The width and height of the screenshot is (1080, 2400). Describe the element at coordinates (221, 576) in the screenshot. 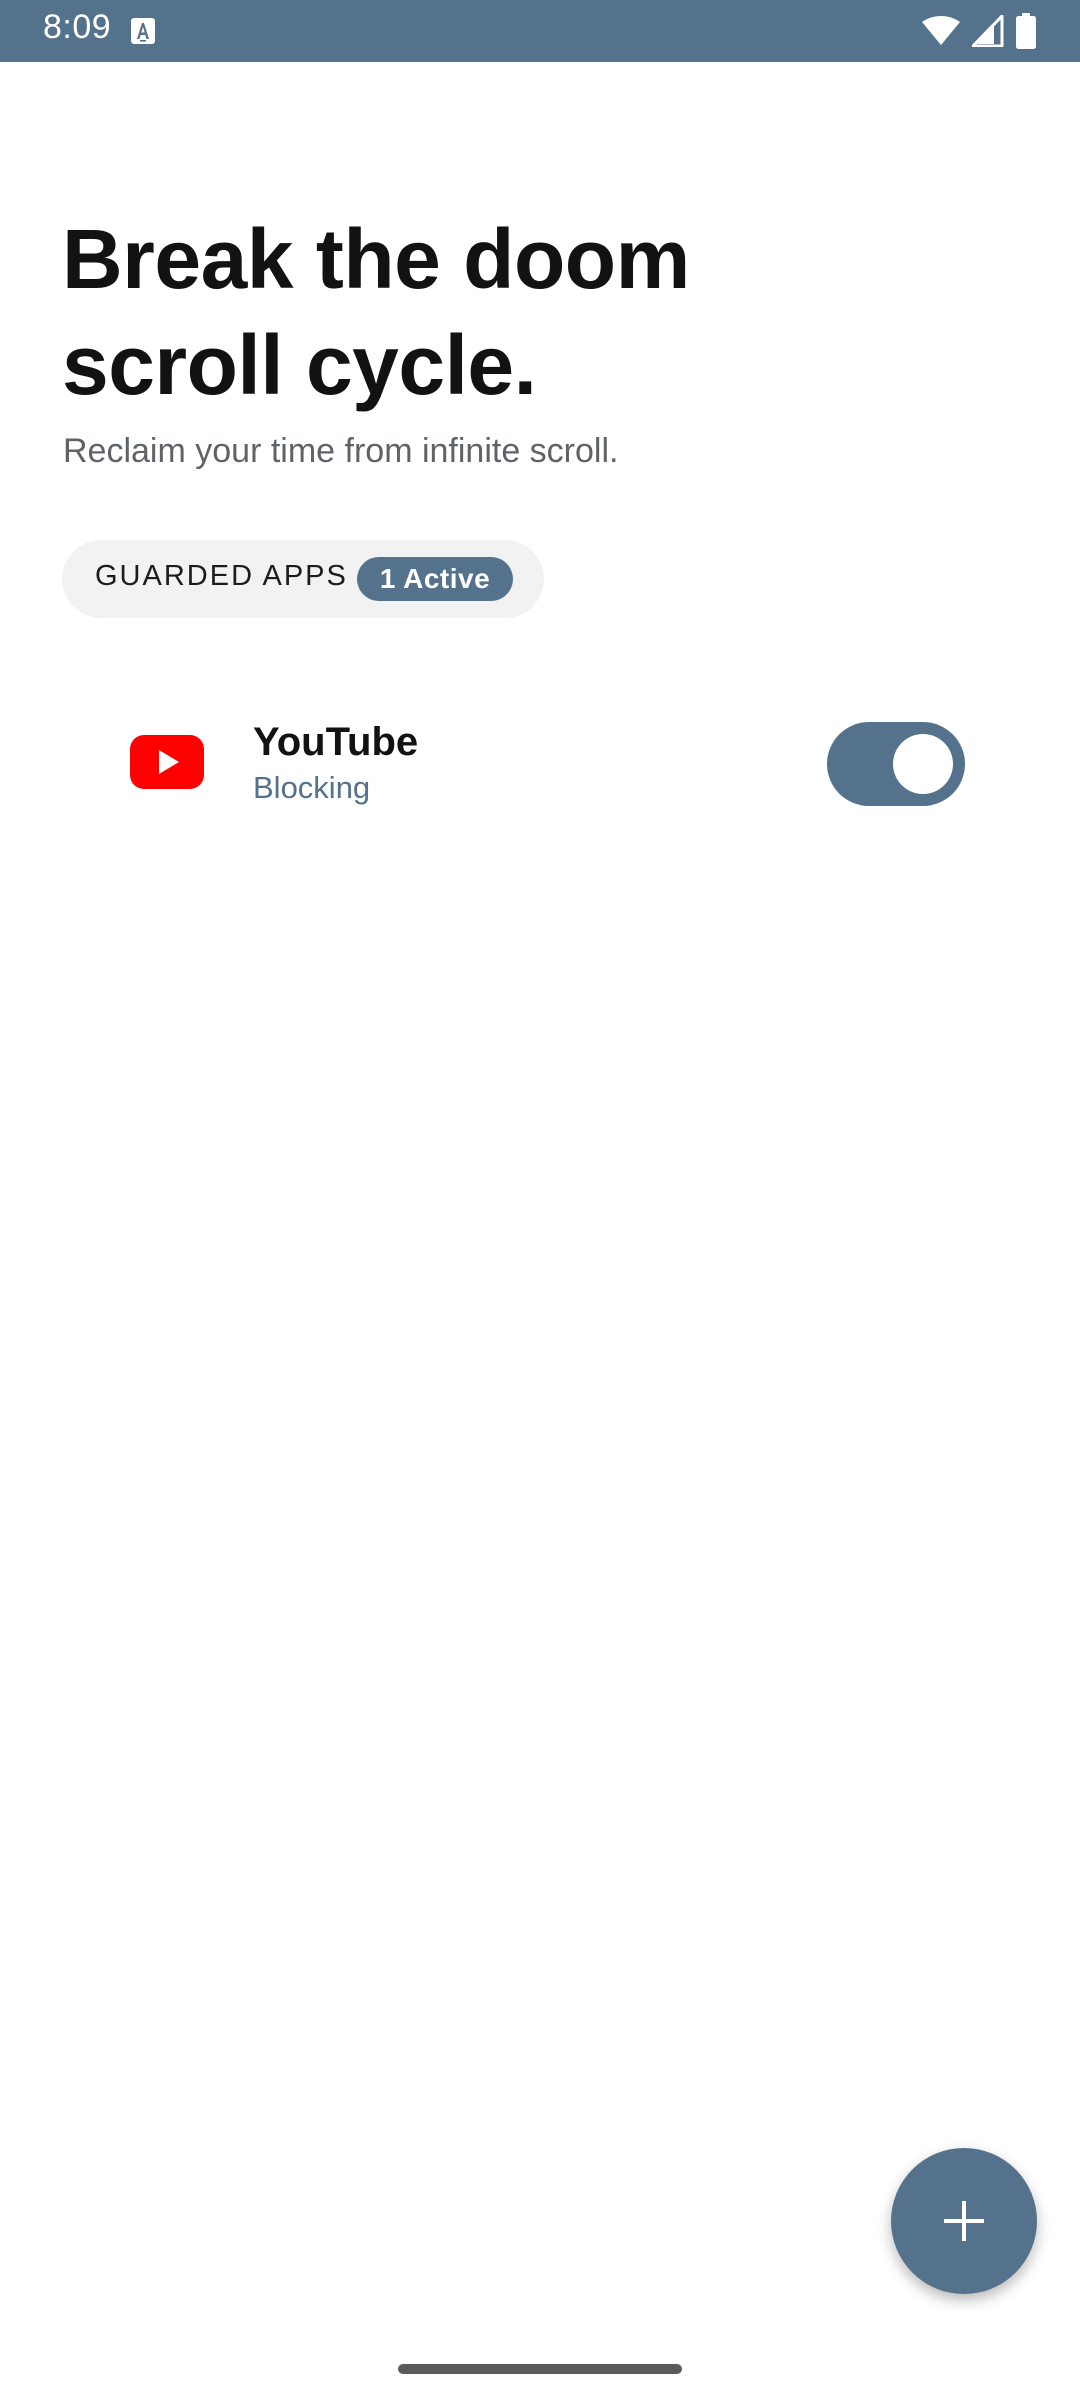

I see `guarded-apps-label: GUARDED APPS` at that location.